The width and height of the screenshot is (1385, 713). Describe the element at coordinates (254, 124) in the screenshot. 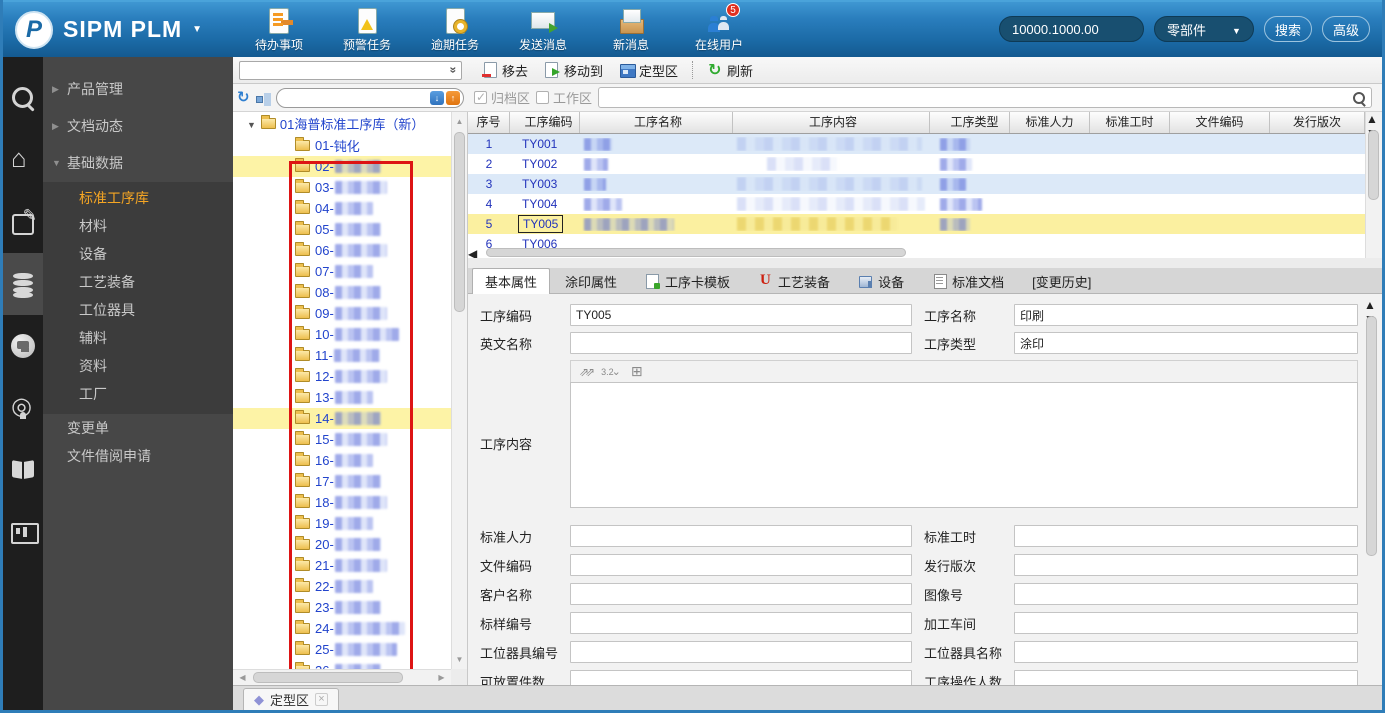

I see `expander-down-icon` at that location.